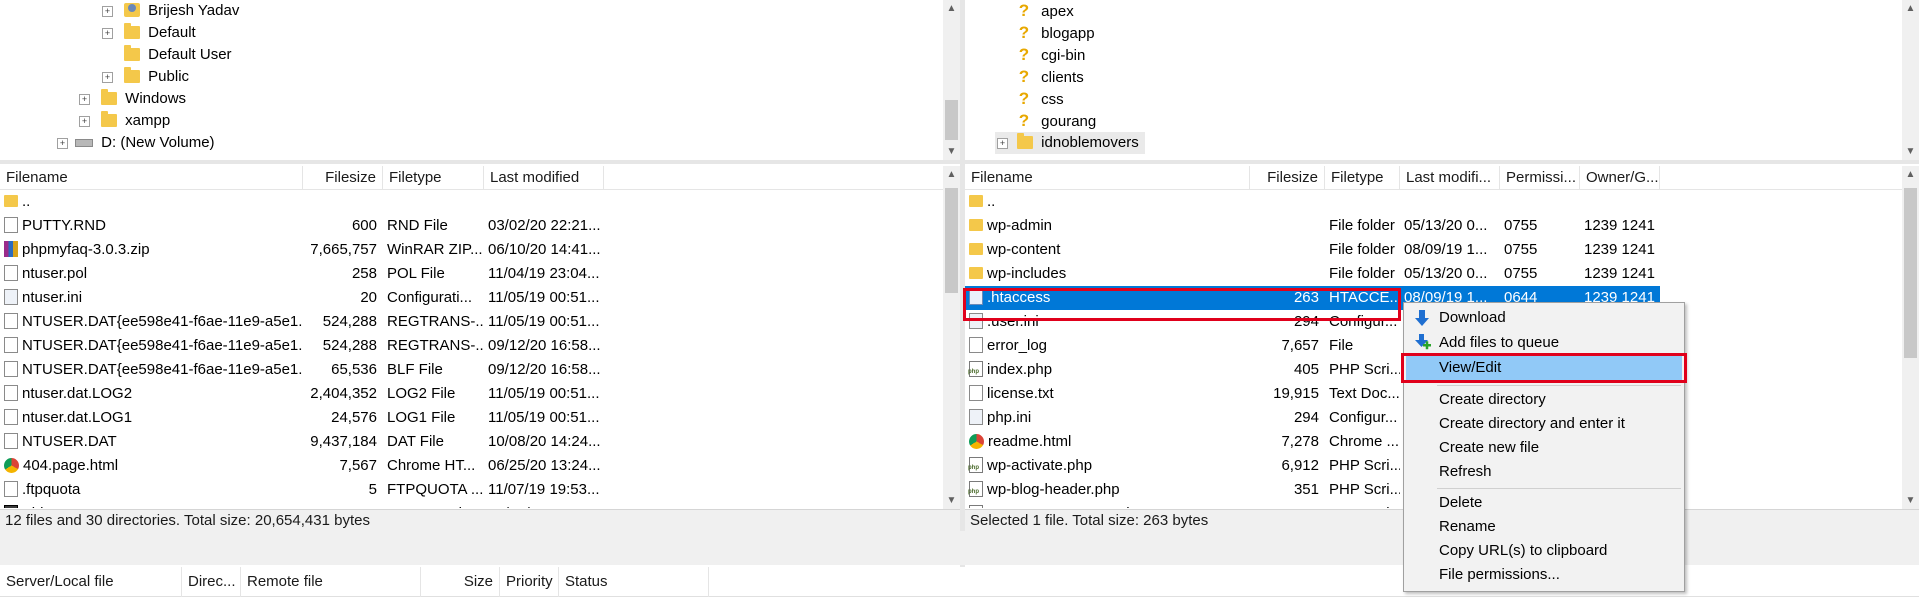  Describe the element at coordinates (460, 582) in the screenshot. I see `column-size: Size` at that location.